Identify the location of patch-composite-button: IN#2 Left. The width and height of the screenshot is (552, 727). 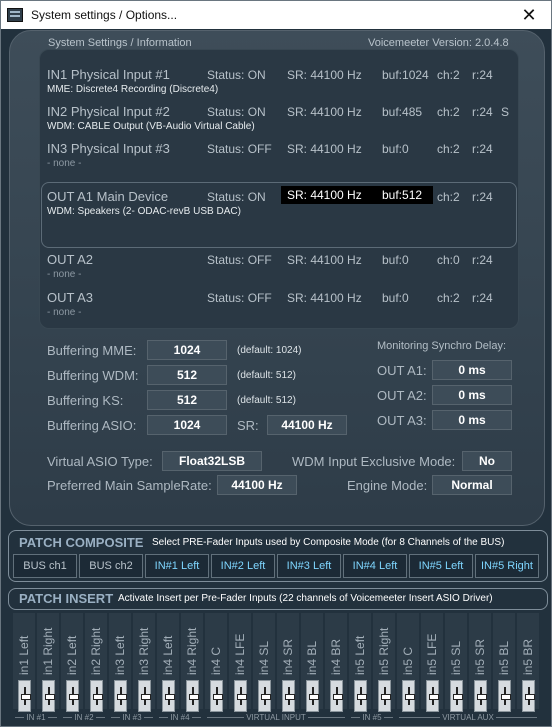
(243, 566).